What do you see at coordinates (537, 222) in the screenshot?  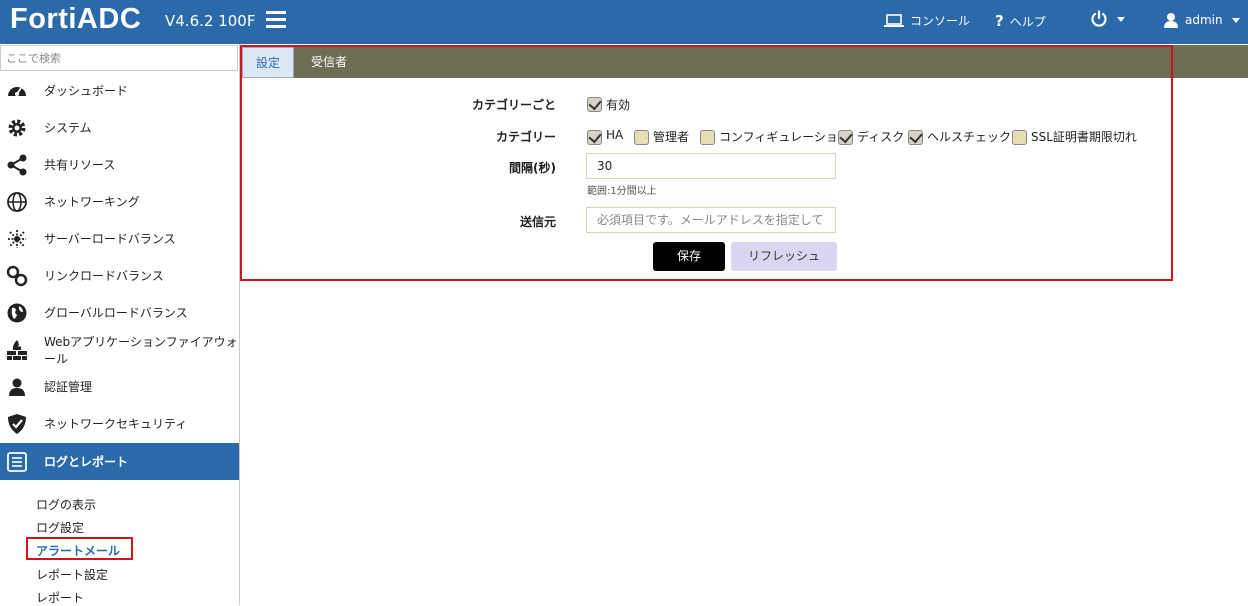 I see `sender-label: 送信元` at bounding box center [537, 222].